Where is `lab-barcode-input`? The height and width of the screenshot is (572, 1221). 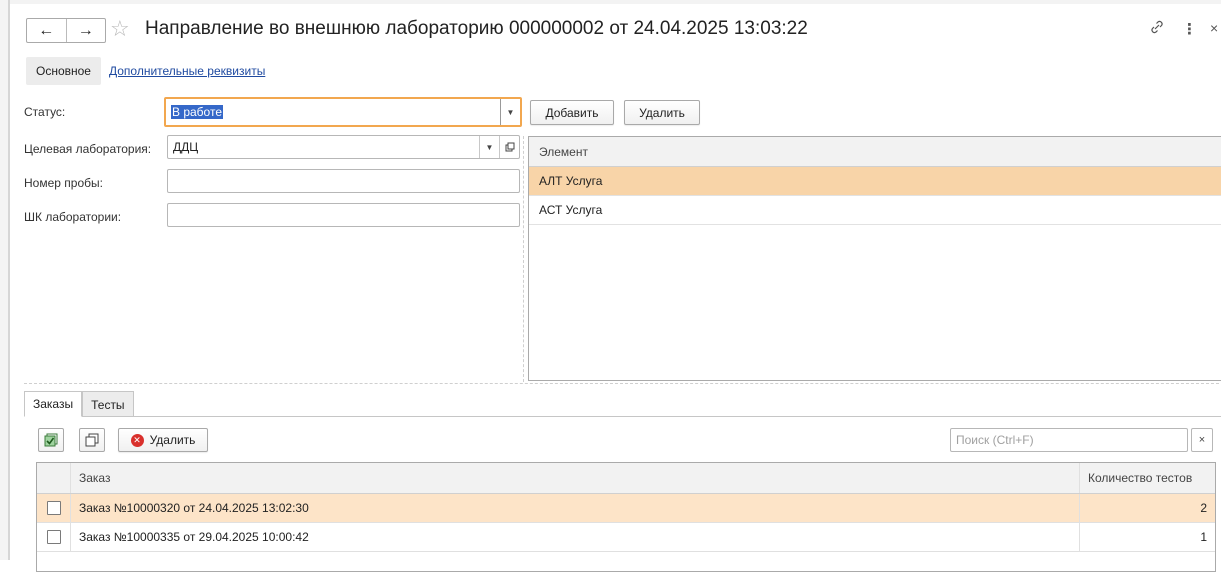 lab-barcode-input is located at coordinates (343, 215).